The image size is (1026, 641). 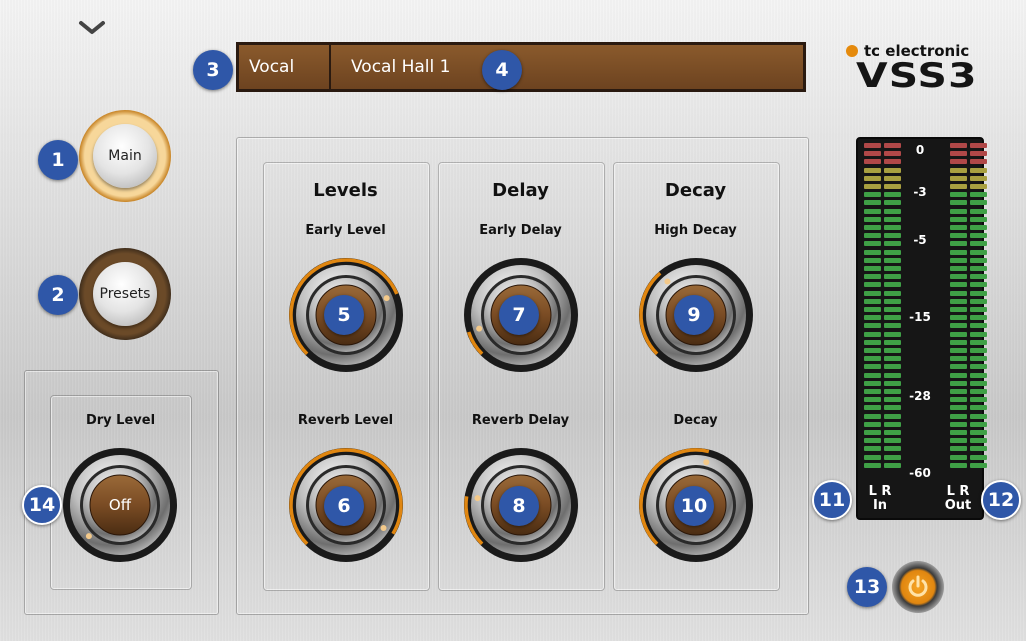 What do you see at coordinates (345, 190) in the screenshot?
I see `levels-title: Levels` at bounding box center [345, 190].